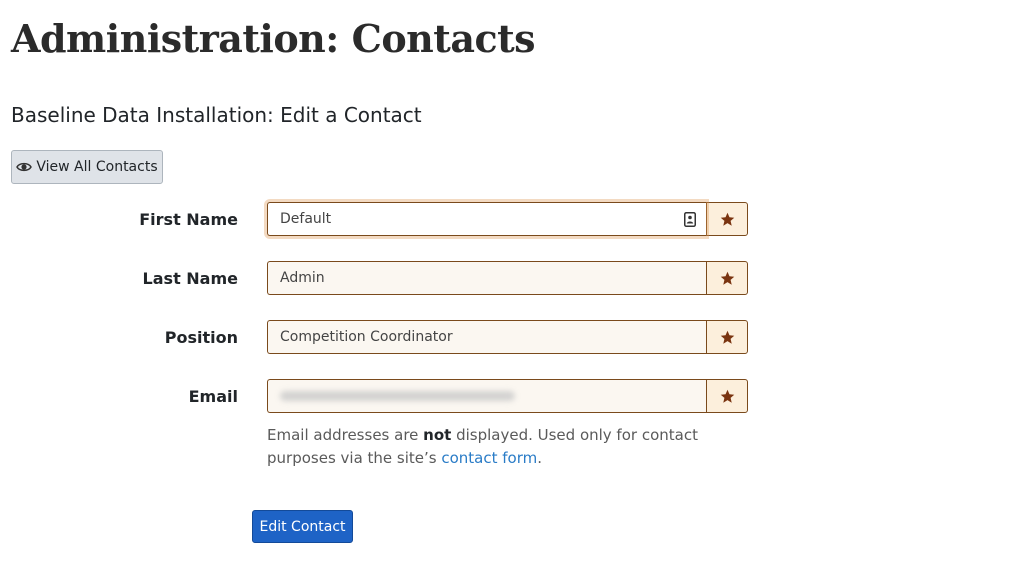 The image size is (1015, 574). What do you see at coordinates (213, 396) in the screenshot?
I see `email-label: Email` at bounding box center [213, 396].